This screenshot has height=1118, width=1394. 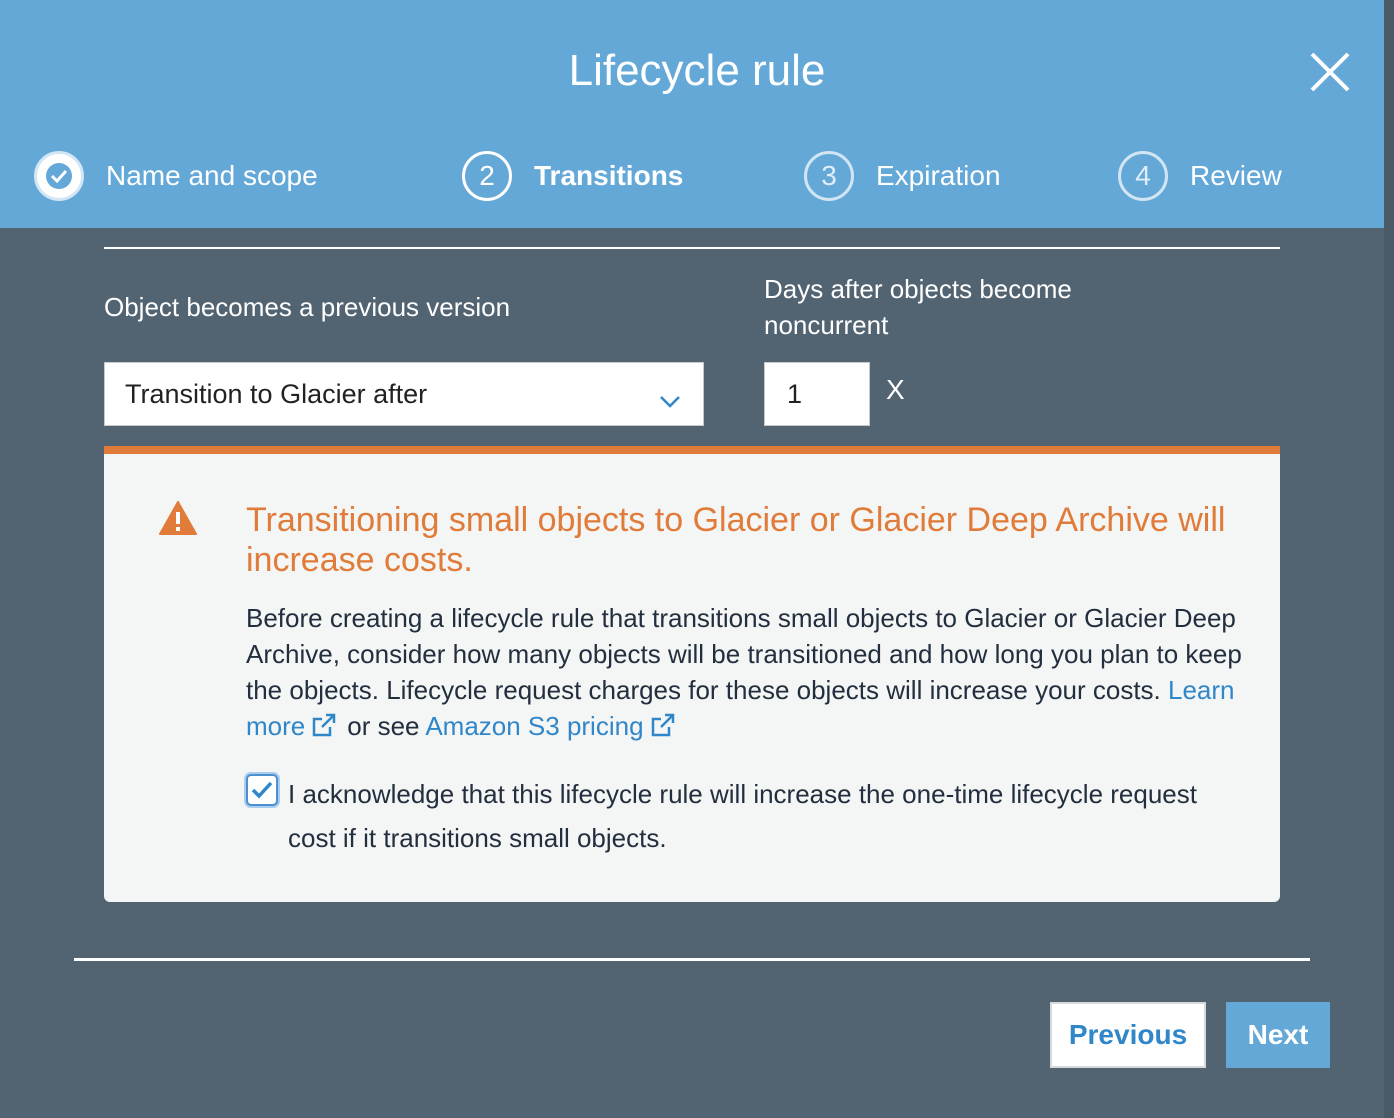 I want to click on step-number: 2, so click(x=487, y=176).